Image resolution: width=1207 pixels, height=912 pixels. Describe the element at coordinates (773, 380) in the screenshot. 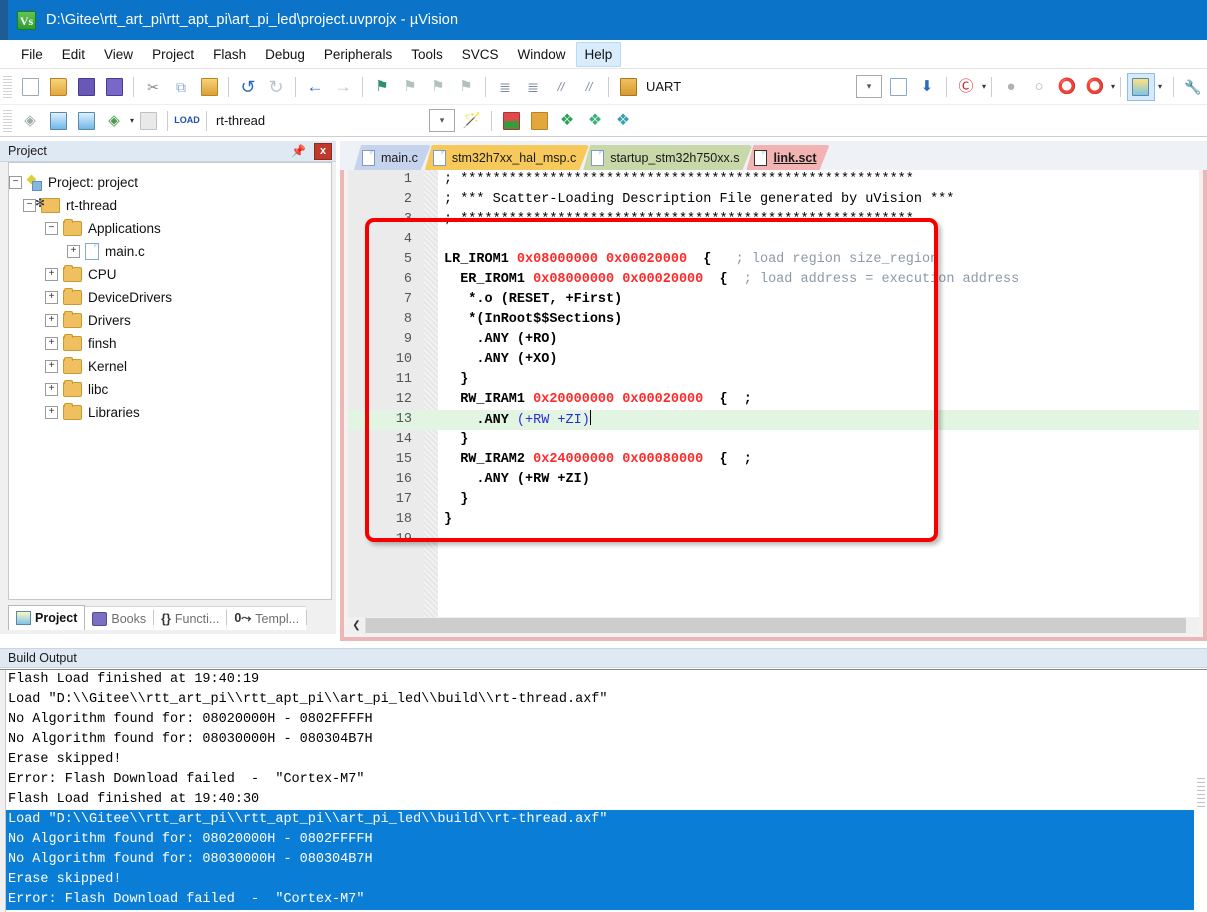

I see `code-line: 11 }` at that location.